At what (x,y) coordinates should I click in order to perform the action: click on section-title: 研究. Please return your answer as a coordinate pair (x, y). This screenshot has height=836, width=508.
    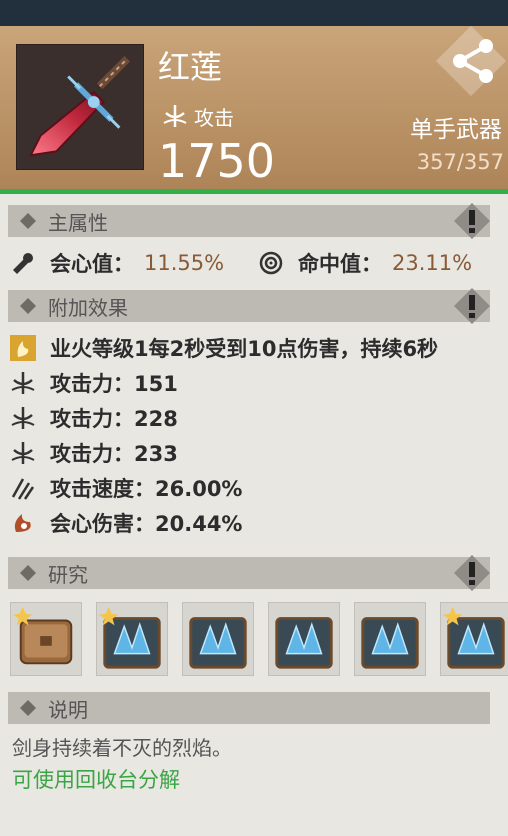
    Looking at the image, I should click on (68, 574).